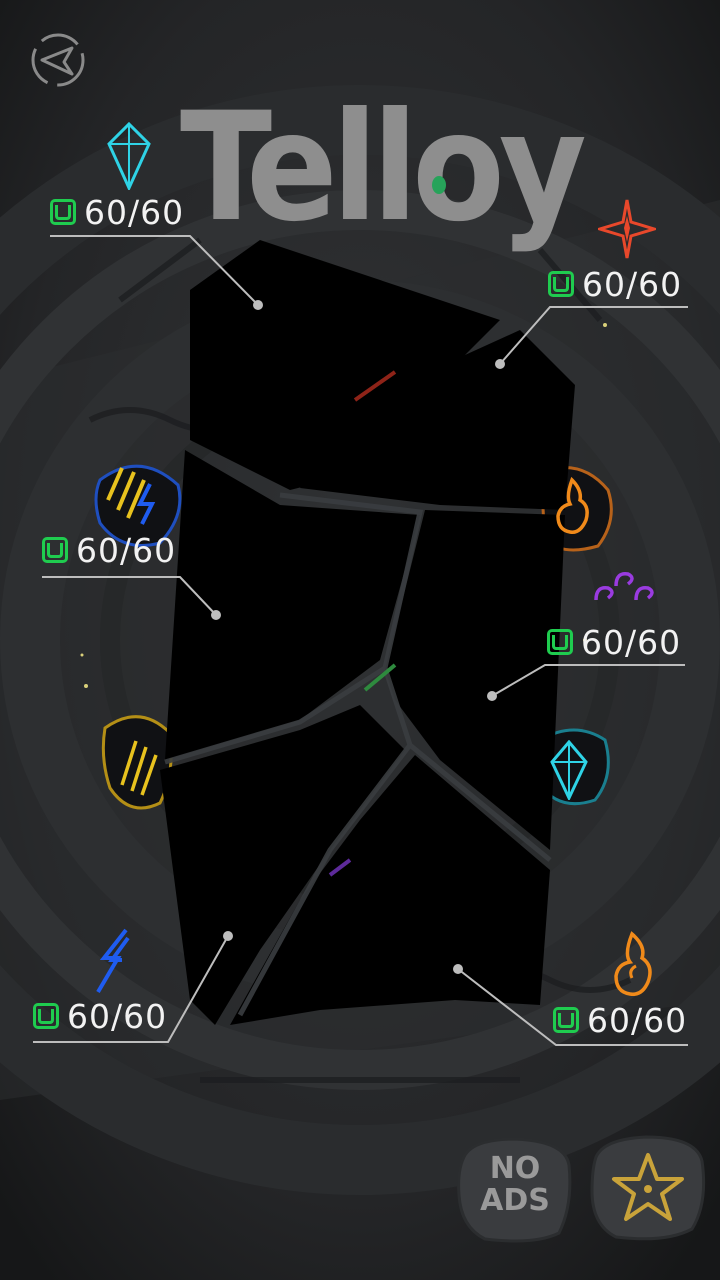 The height and width of the screenshot is (1280, 720). I want to click on region-counter-lightning: 60/60, so click(100, 1016).